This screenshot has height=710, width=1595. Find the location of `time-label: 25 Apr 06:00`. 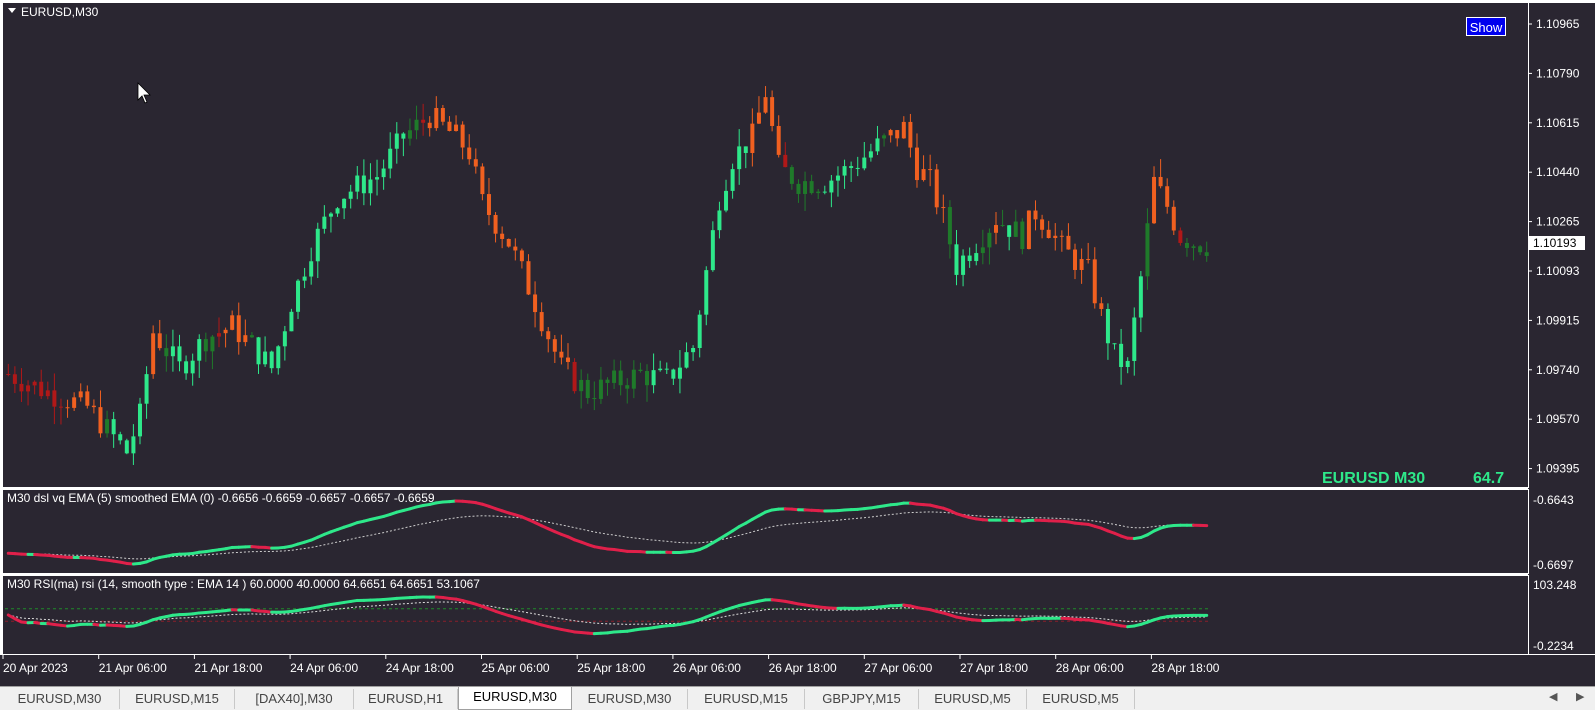

time-label: 25 Apr 06:00 is located at coordinates (516, 668).